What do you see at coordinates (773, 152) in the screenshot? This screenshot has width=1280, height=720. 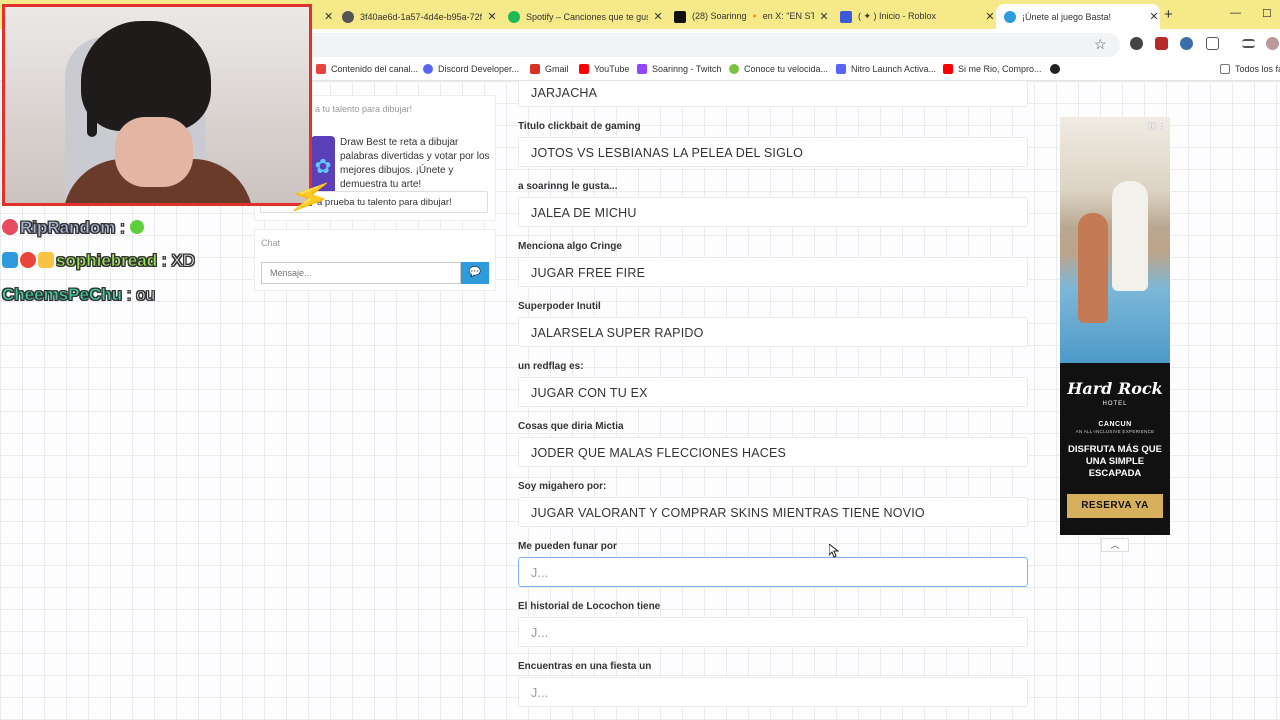 I see `answer-field: JOTOS VS LESBIANAS LA PELEA DEL SIGLO` at bounding box center [773, 152].